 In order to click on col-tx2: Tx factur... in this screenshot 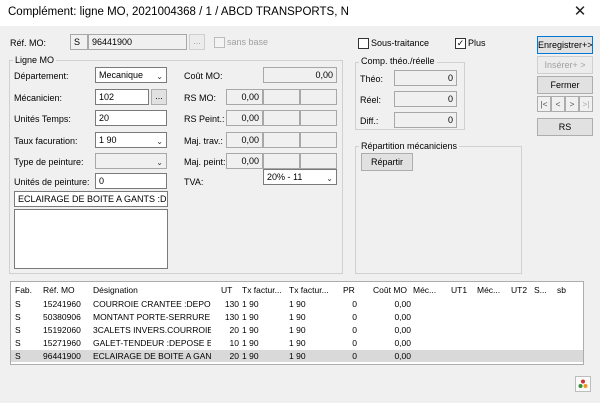, I will do `click(311, 290)`.